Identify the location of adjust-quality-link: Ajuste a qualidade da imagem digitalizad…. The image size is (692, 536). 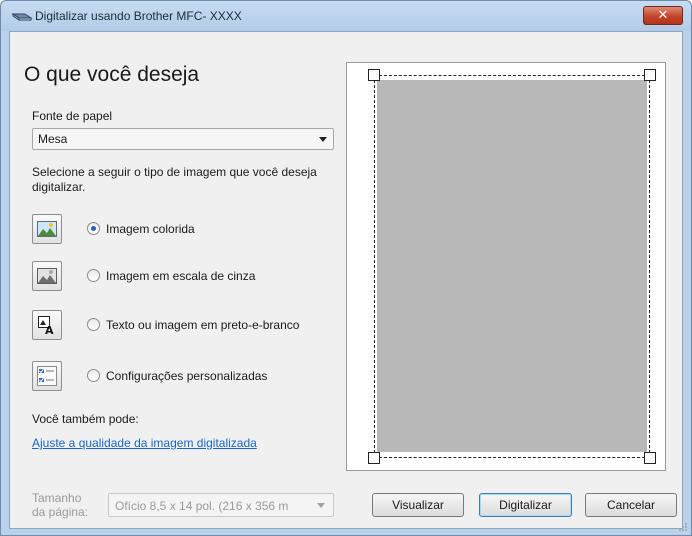
(144, 443).